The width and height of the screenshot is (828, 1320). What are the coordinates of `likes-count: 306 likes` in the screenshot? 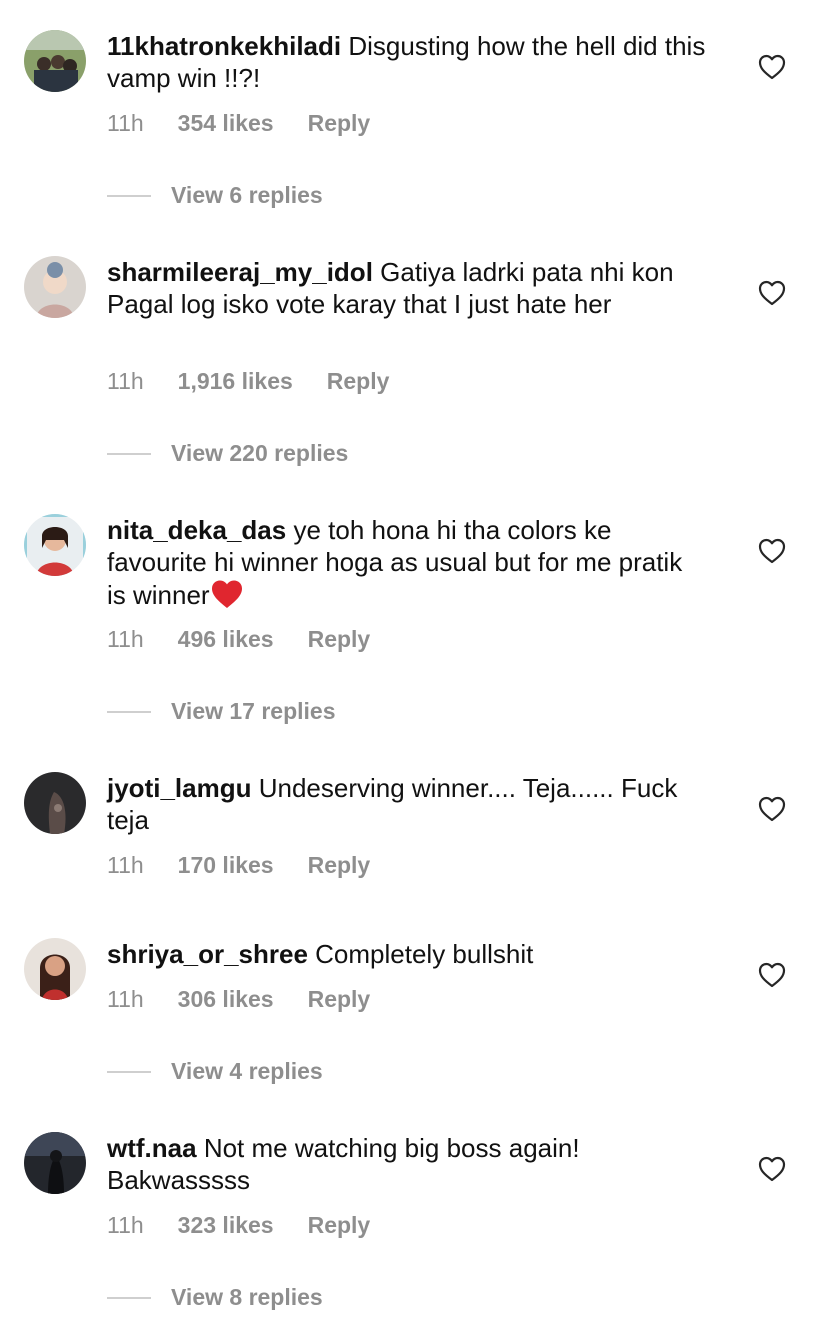 It's located at (226, 999).